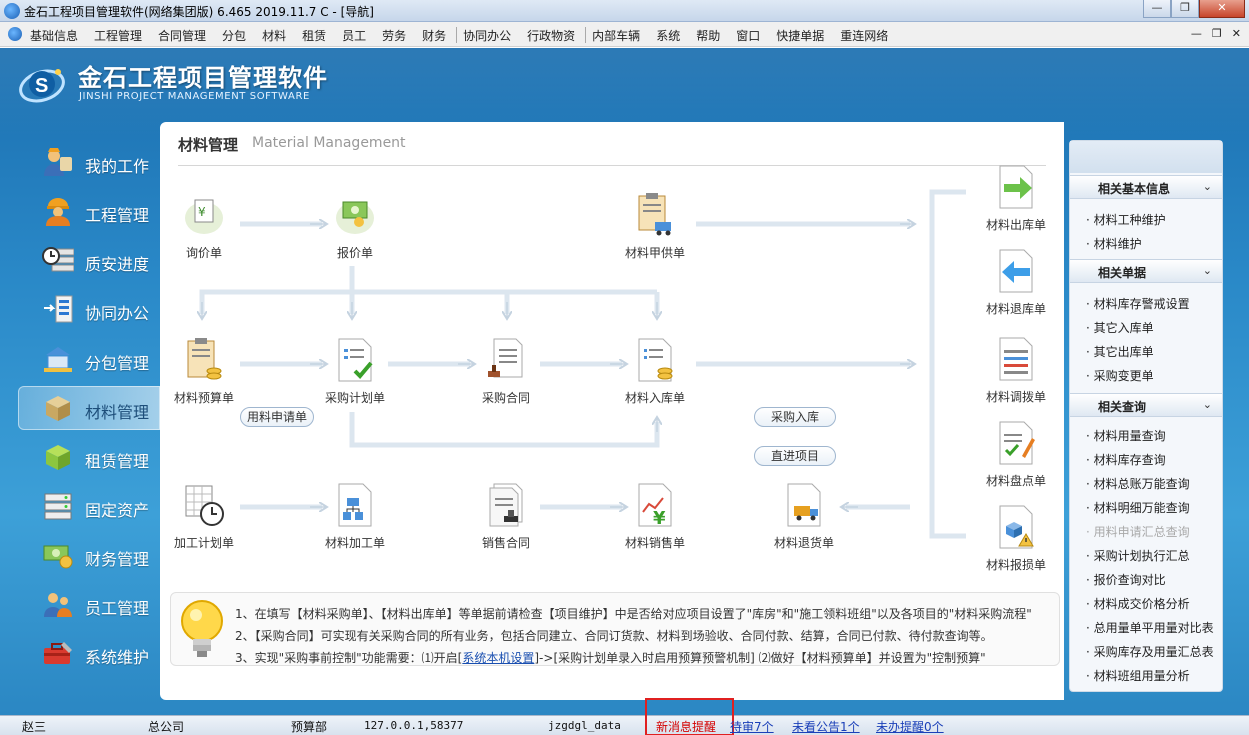 The width and height of the screenshot is (1249, 735). I want to click on flow-inbound: 材料入库单, so click(655, 374).